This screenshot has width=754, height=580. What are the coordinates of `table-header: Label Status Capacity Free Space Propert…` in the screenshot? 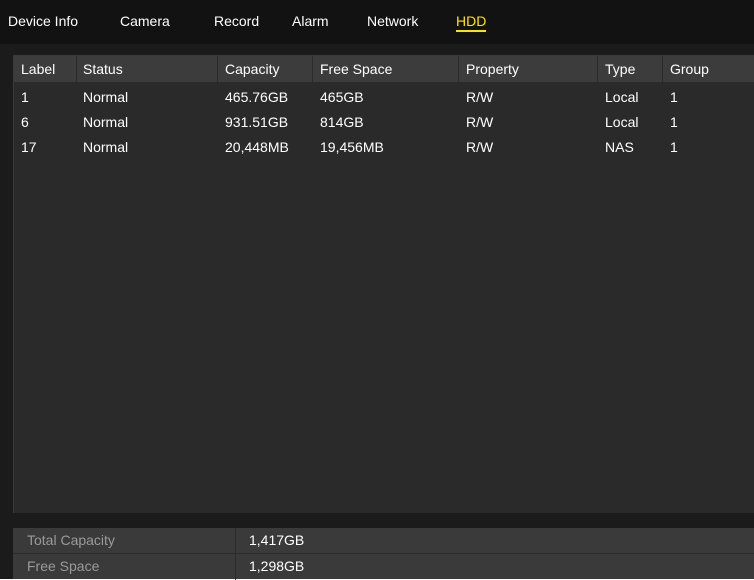 It's located at (384, 69).